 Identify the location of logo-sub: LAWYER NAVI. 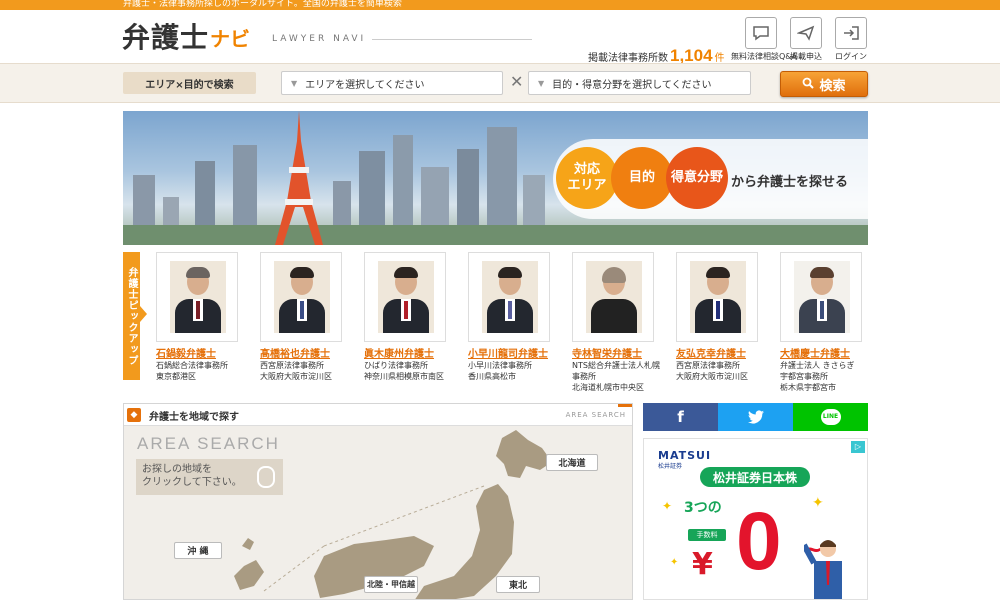
(319, 39).